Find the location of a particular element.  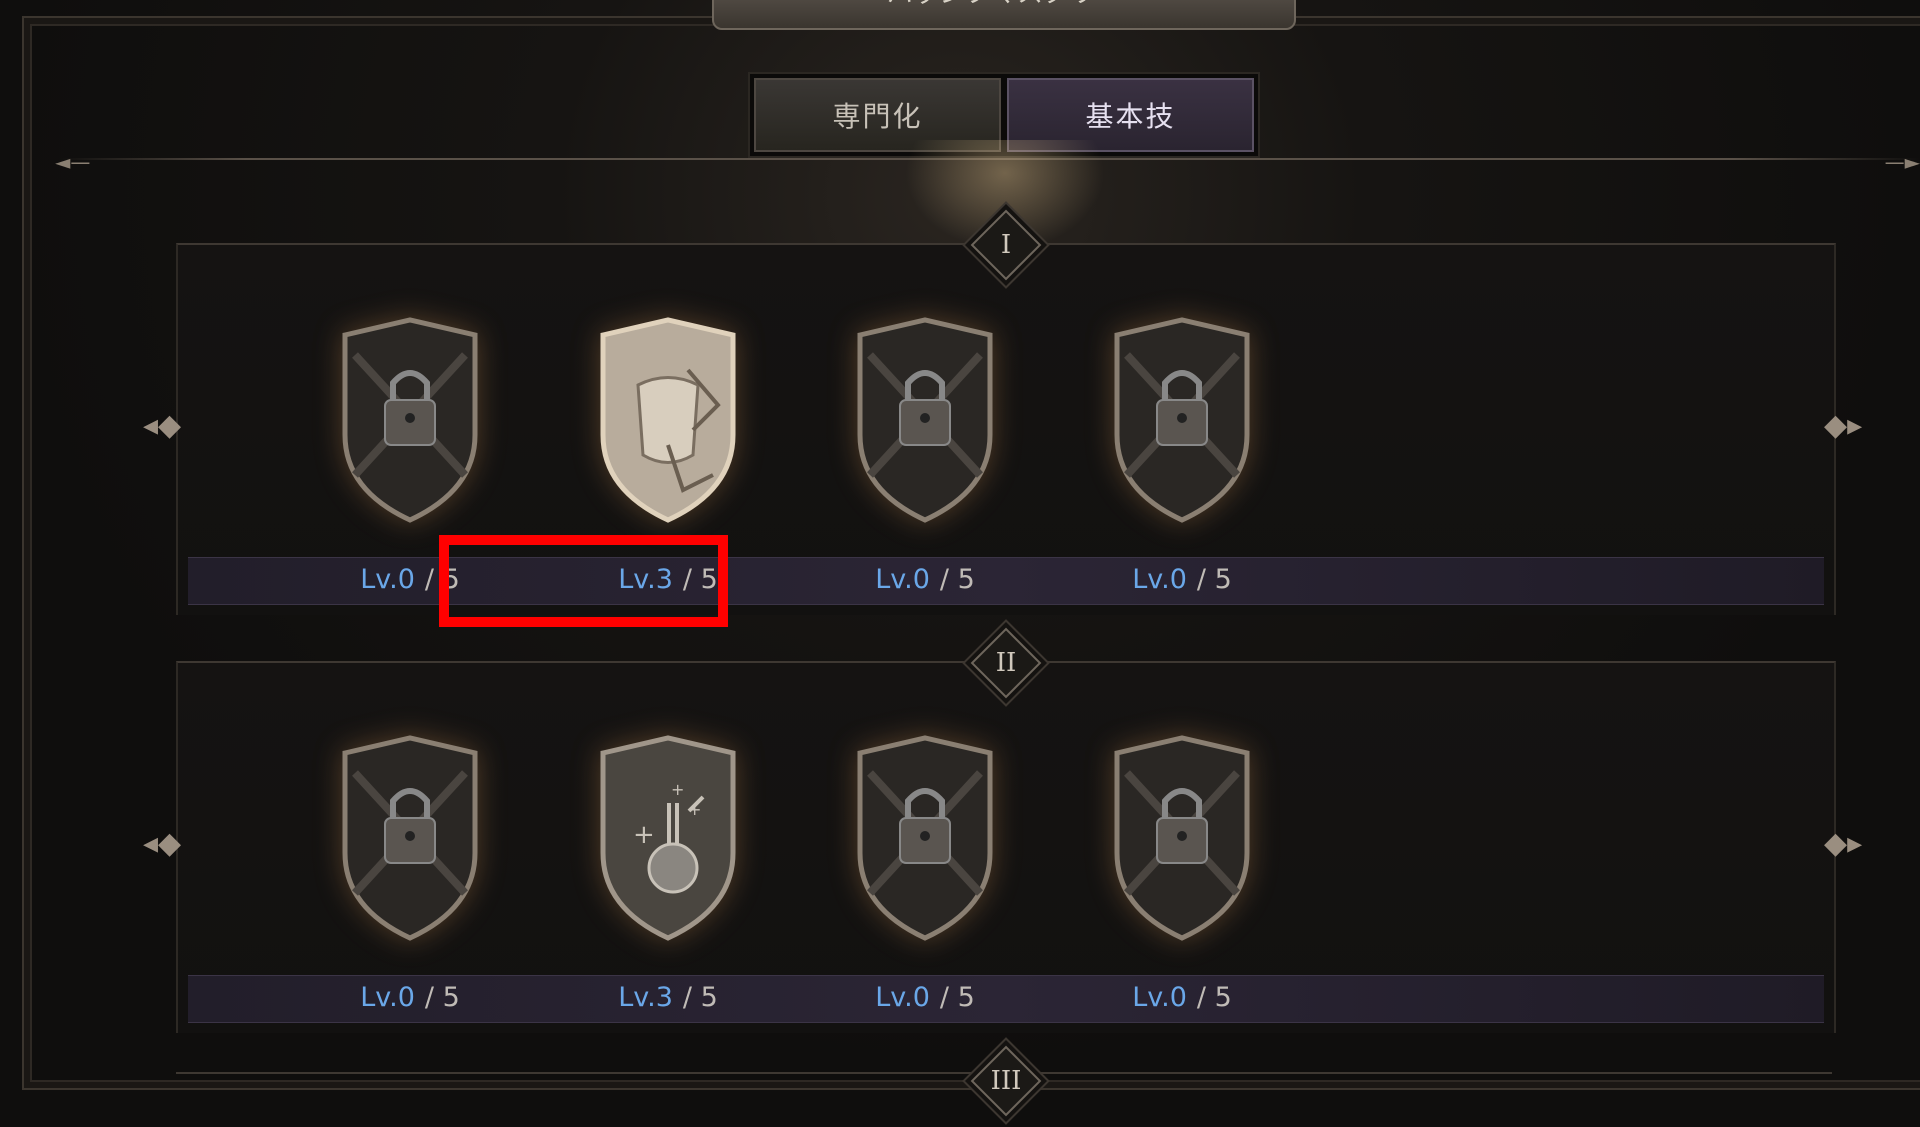

highlight-annotation is located at coordinates (583, 581).